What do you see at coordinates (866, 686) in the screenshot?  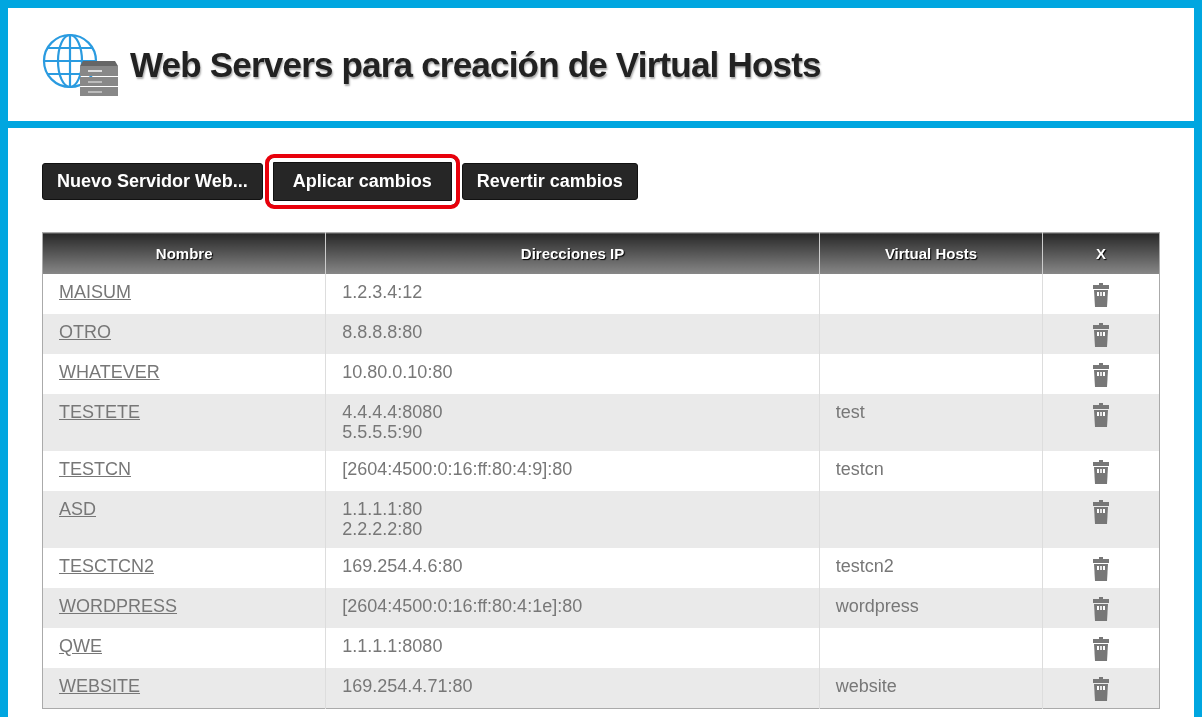 I see `virtual-host: website` at bounding box center [866, 686].